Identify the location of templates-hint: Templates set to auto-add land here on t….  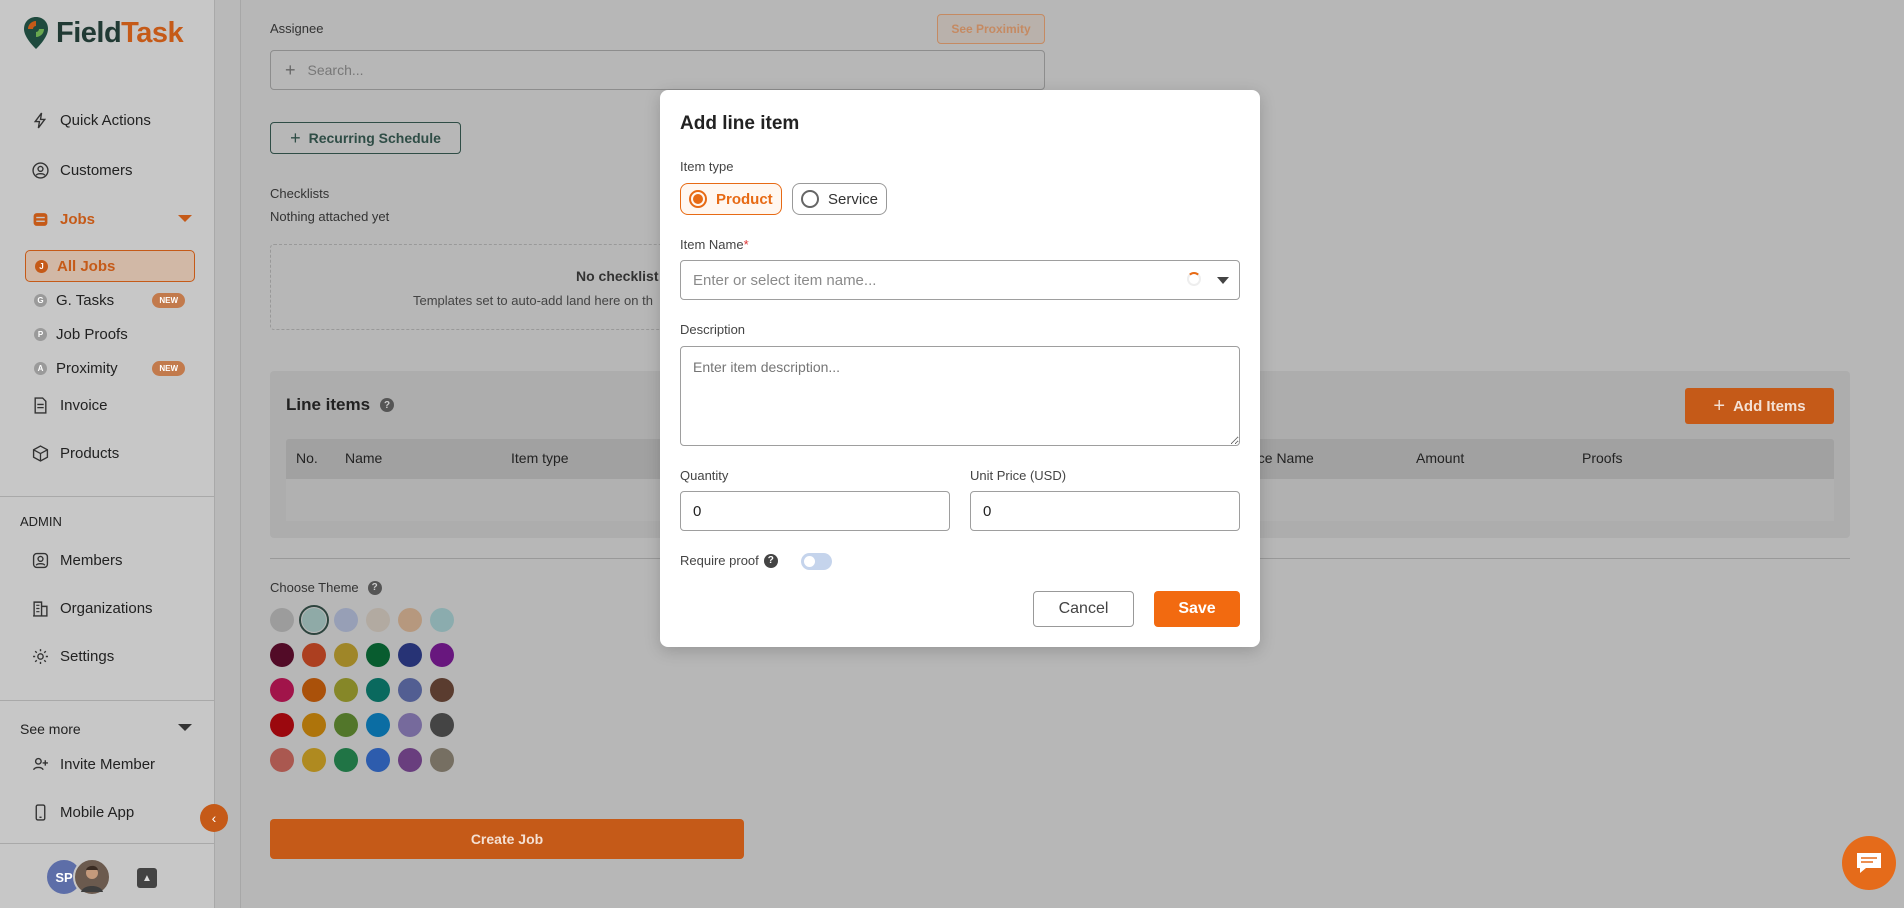
(533, 300).